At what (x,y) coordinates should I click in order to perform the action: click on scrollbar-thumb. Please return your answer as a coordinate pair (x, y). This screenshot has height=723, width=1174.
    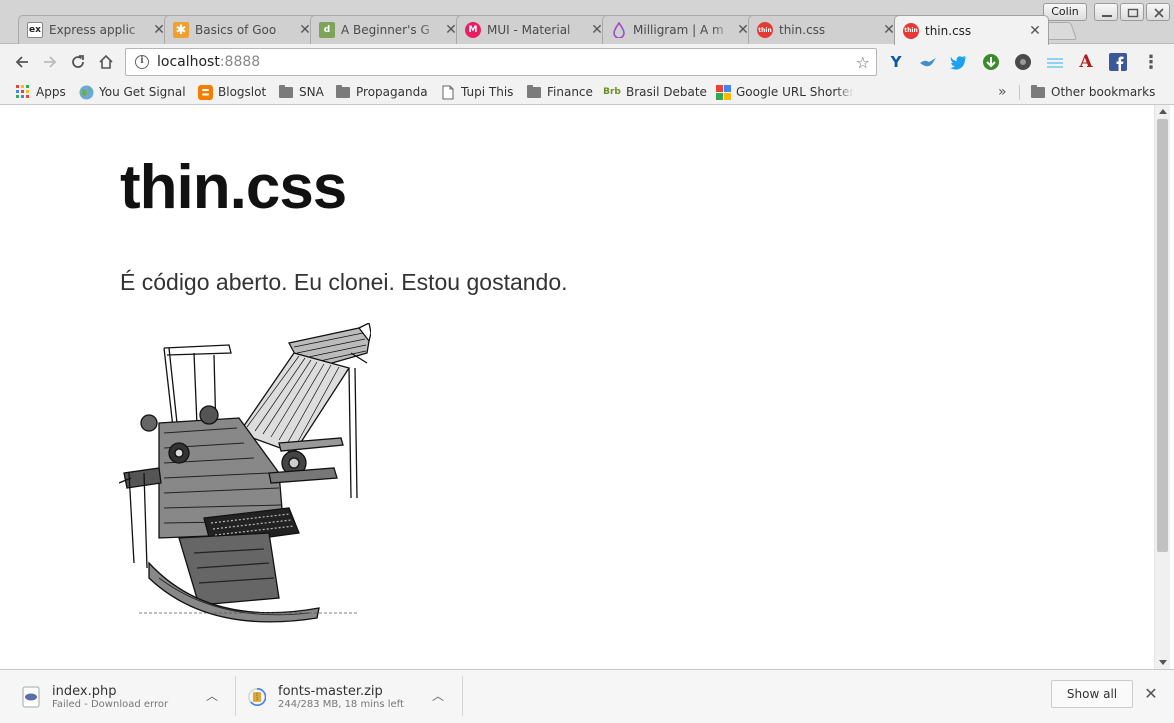
    Looking at the image, I should click on (1162, 335).